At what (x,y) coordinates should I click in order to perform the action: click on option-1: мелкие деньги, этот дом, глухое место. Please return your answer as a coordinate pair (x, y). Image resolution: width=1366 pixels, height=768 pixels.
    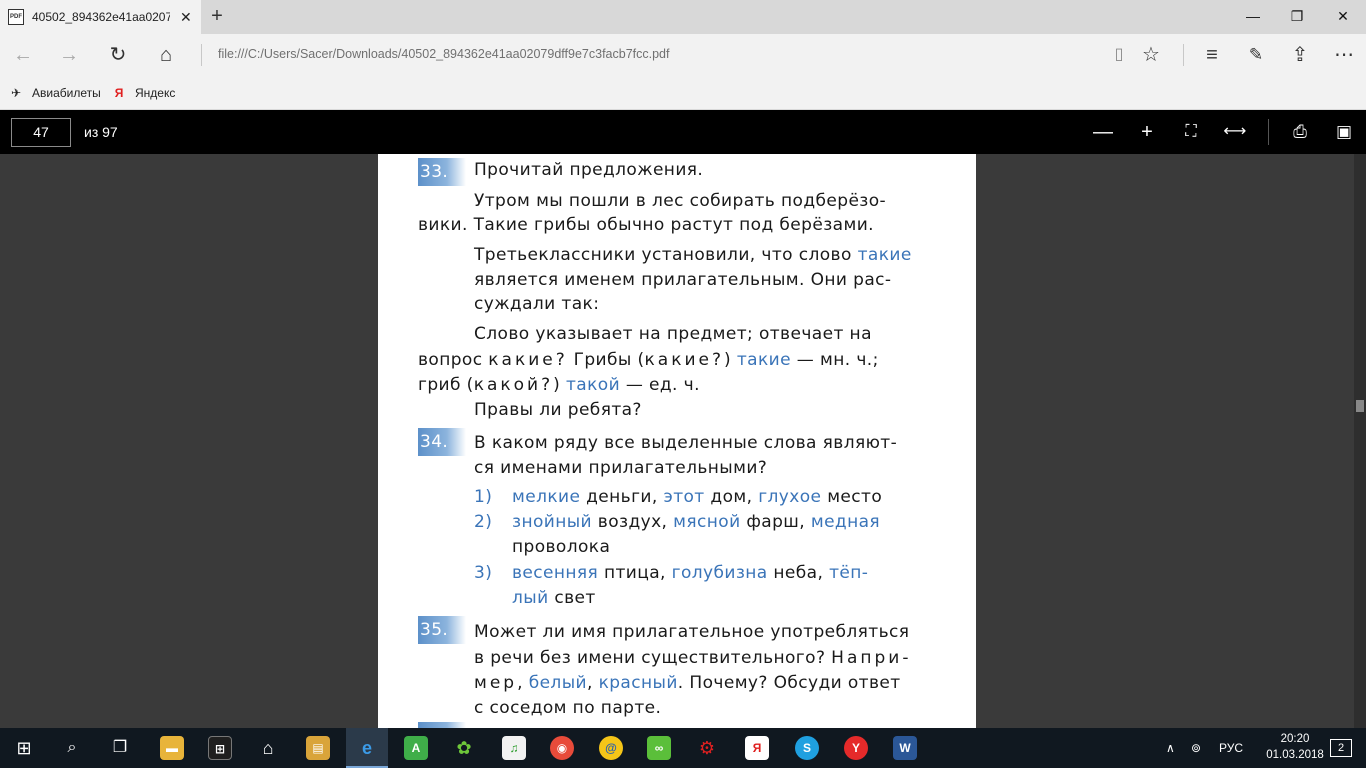
    Looking at the image, I should click on (697, 497).